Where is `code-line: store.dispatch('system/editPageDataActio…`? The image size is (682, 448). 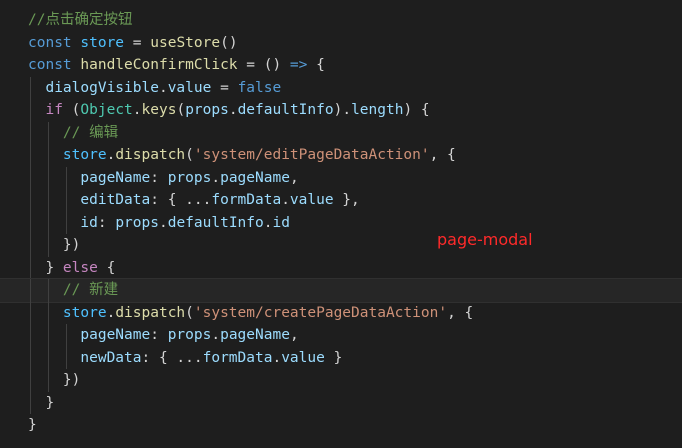 code-line: store.dispatch('system/editPageDataActio… is located at coordinates (341, 155).